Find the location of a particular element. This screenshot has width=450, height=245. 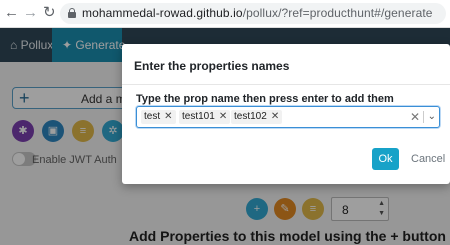

chevron-down-icon: ⌄ is located at coordinates (432, 117).